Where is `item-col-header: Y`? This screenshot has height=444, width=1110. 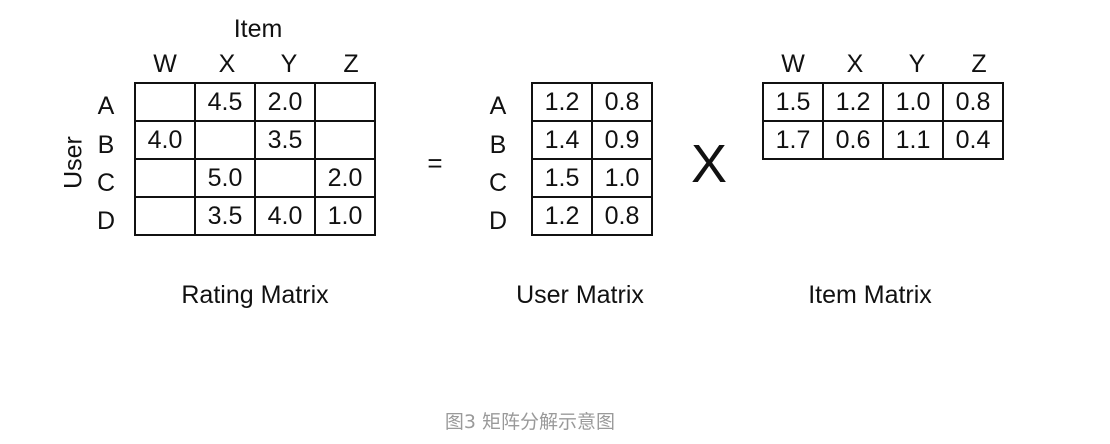
item-col-header: Y is located at coordinates (917, 64).